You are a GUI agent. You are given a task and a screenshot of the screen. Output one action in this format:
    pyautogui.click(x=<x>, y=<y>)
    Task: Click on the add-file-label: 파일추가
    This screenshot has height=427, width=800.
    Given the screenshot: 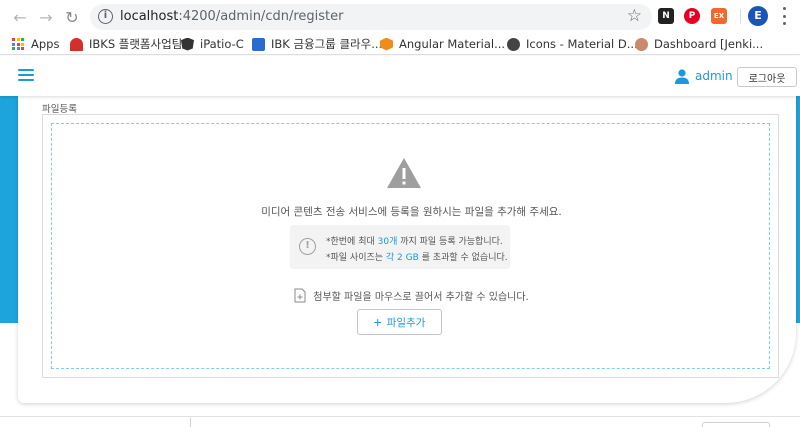 What is the action you would take?
    pyautogui.click(x=406, y=322)
    